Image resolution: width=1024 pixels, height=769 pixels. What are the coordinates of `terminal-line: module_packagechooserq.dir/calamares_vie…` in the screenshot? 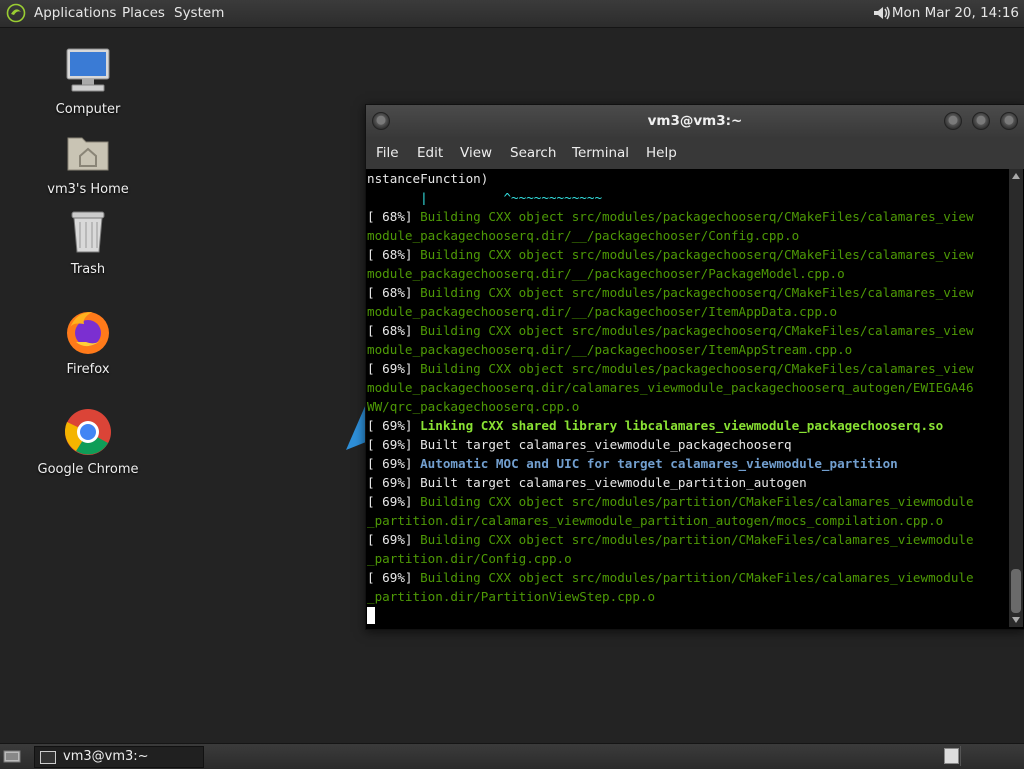 It's located at (687, 387).